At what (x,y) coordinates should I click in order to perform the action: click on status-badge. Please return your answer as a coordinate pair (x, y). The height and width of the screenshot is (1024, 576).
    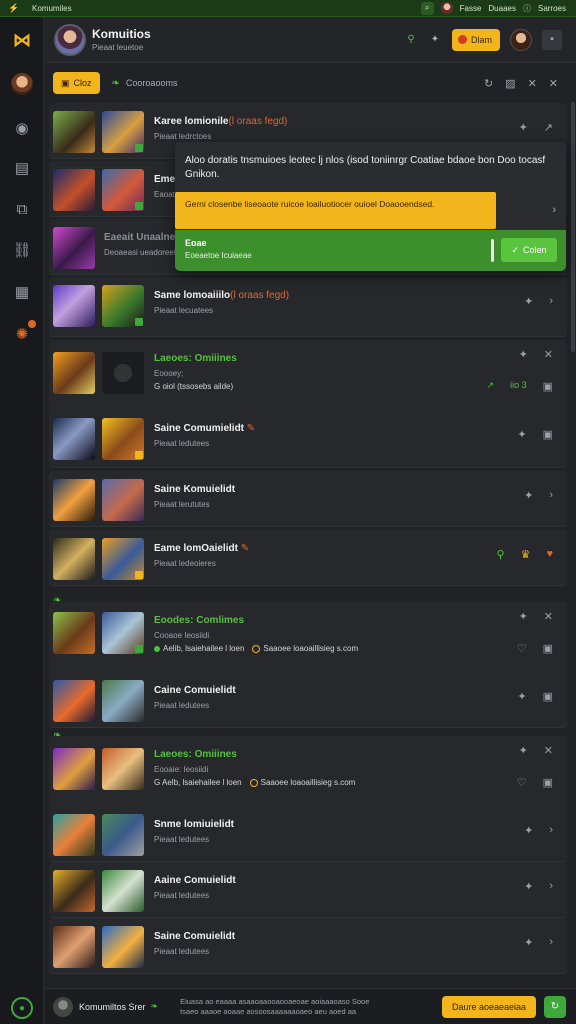
    Looking at the image, I should click on (139, 322).